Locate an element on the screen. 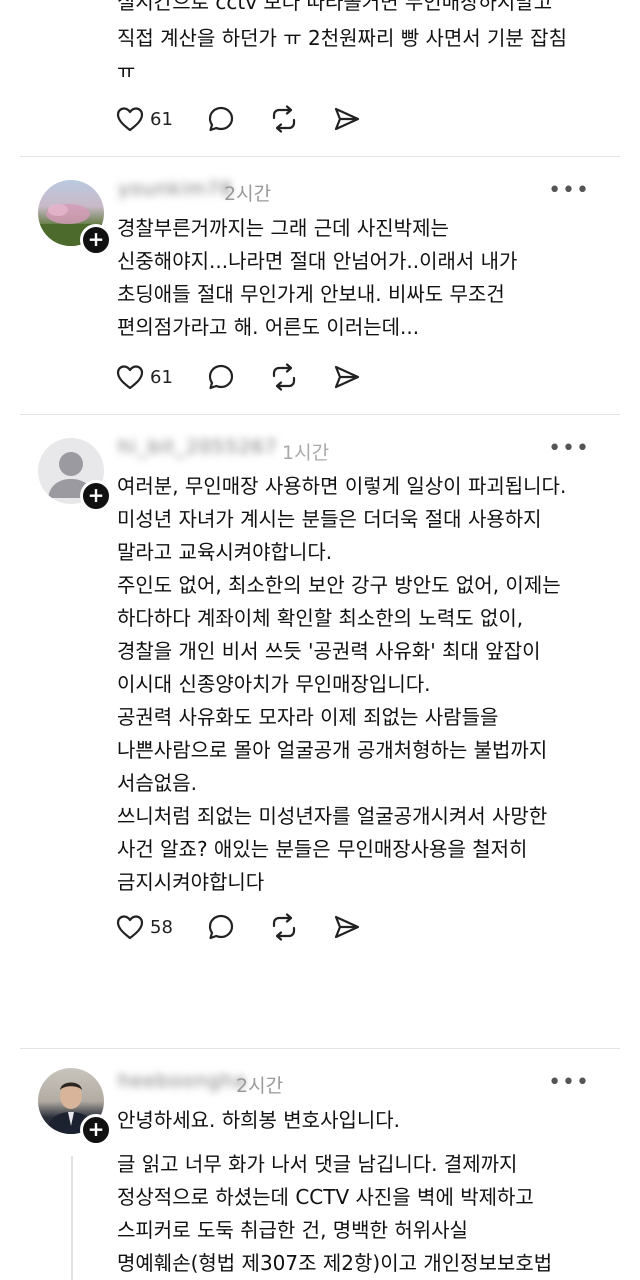 The width and height of the screenshot is (640, 1280). like-button: 58 is located at coordinates (144, 927).